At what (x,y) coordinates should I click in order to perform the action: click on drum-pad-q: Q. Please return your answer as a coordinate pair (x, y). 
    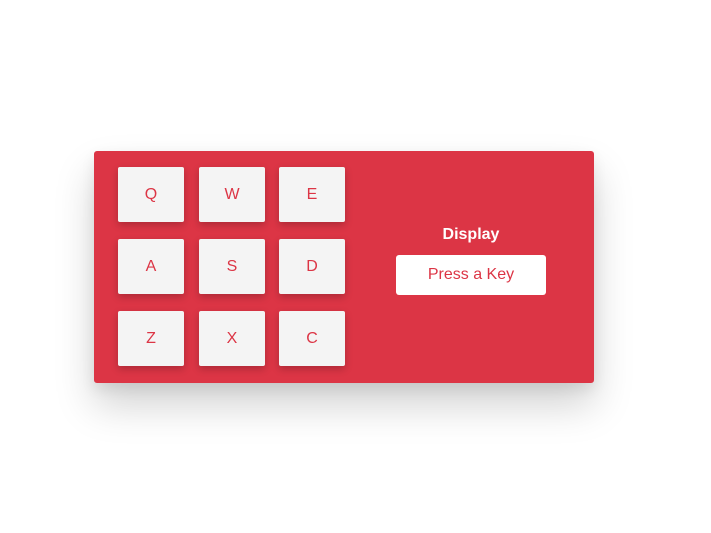
    Looking at the image, I should click on (151, 194).